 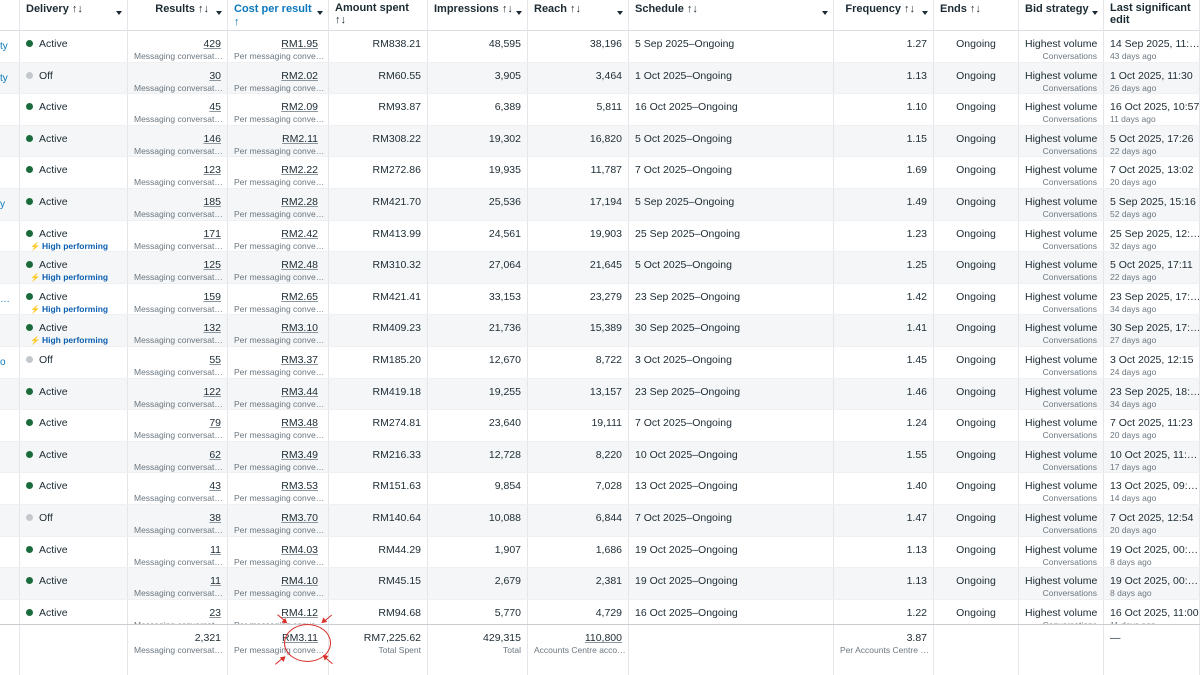 I want to click on cost-per-result-value: RM2.22, so click(x=278, y=167).